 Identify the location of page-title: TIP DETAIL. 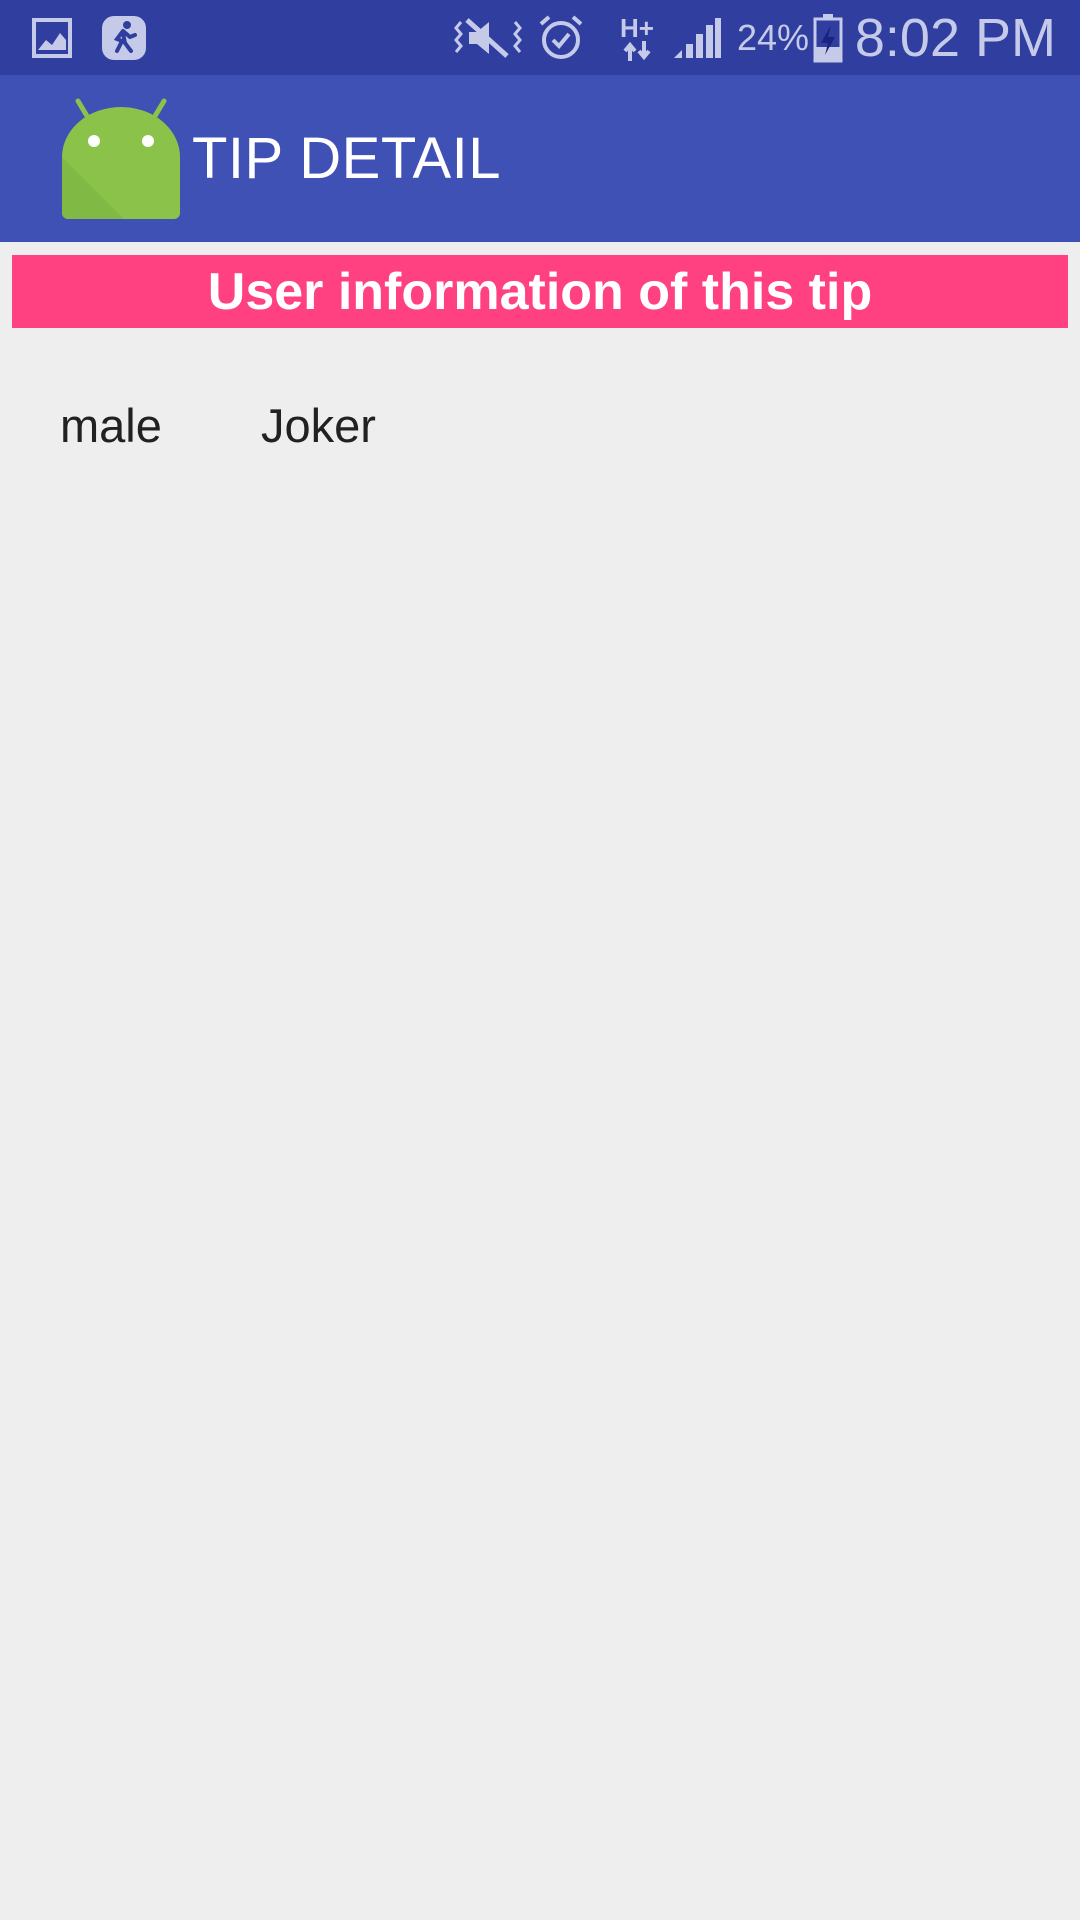
(347, 158).